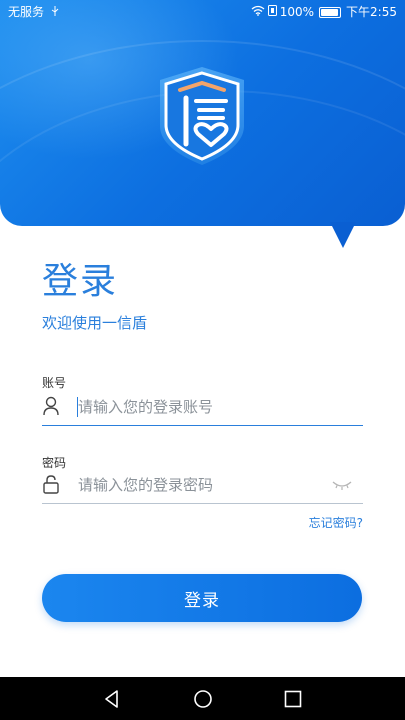 The image size is (405, 720). Describe the element at coordinates (202, 12) in the screenshot. I see `status-bar: 无服务 100% 下午2:55` at that location.